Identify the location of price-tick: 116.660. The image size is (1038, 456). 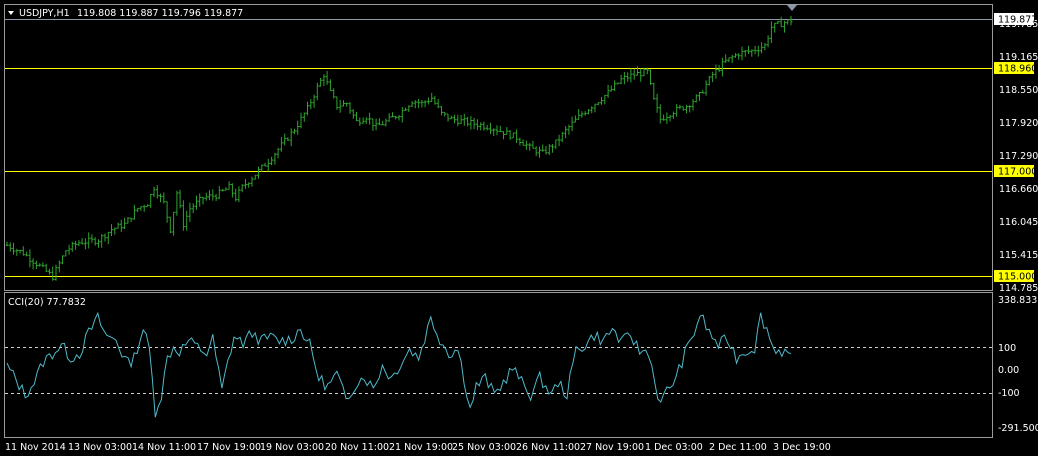
(1018, 189).